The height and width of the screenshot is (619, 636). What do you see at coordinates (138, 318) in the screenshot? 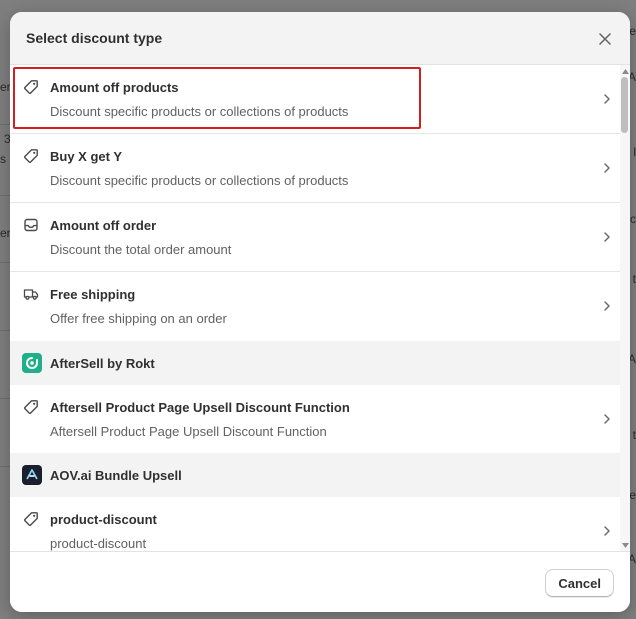
I see `discount-option-description: Offer free shipping on an order` at bounding box center [138, 318].